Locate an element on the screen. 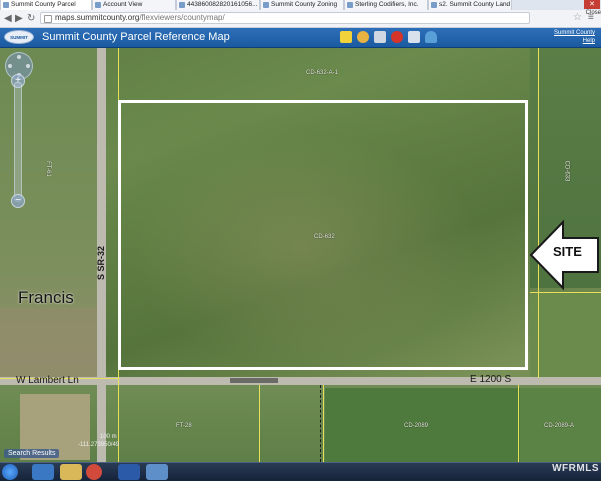  forward-arrow-icon: ▶ is located at coordinates (19, 18).